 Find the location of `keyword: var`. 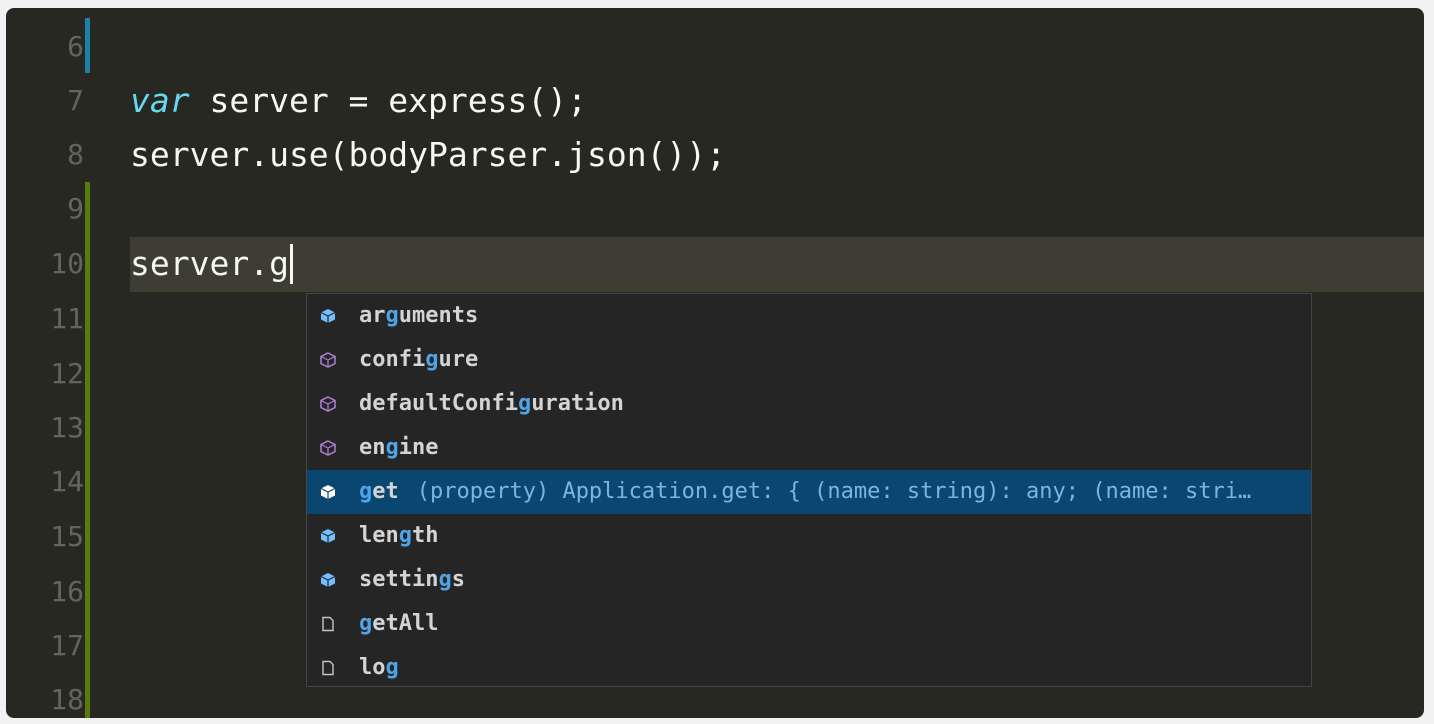

keyword: var is located at coordinates (160, 100).